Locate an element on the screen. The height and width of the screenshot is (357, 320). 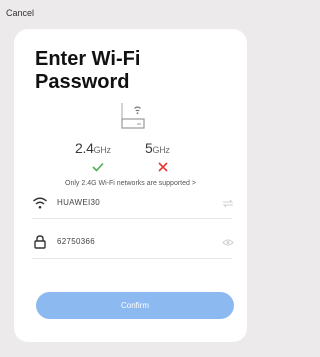
cancel-button: Cancel is located at coordinates (20, 13).